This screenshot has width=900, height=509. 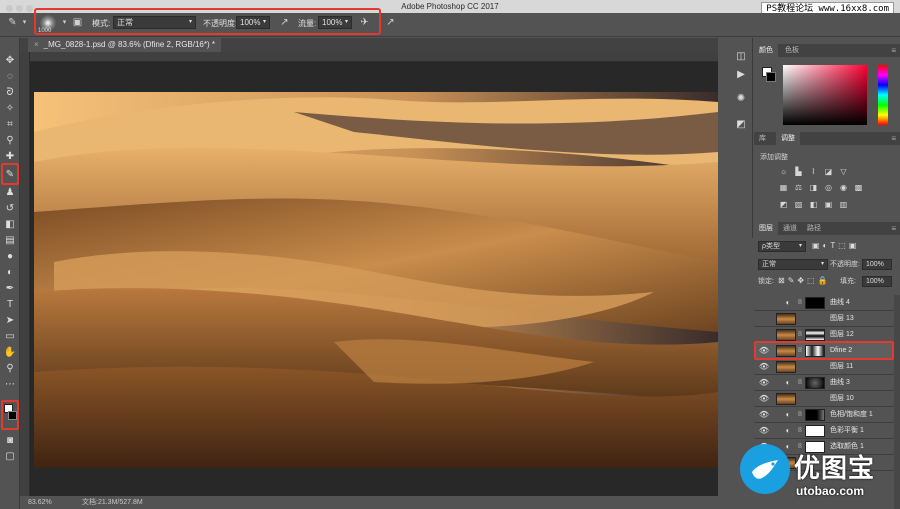 I want to click on selective-color-icon: ▣, so click(x=828, y=205).